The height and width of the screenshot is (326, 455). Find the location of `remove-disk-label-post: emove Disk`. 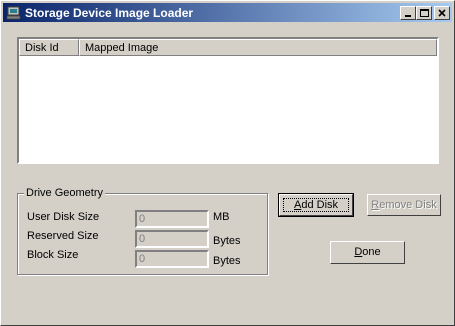

remove-disk-label-post: emove Disk is located at coordinates (408, 205).